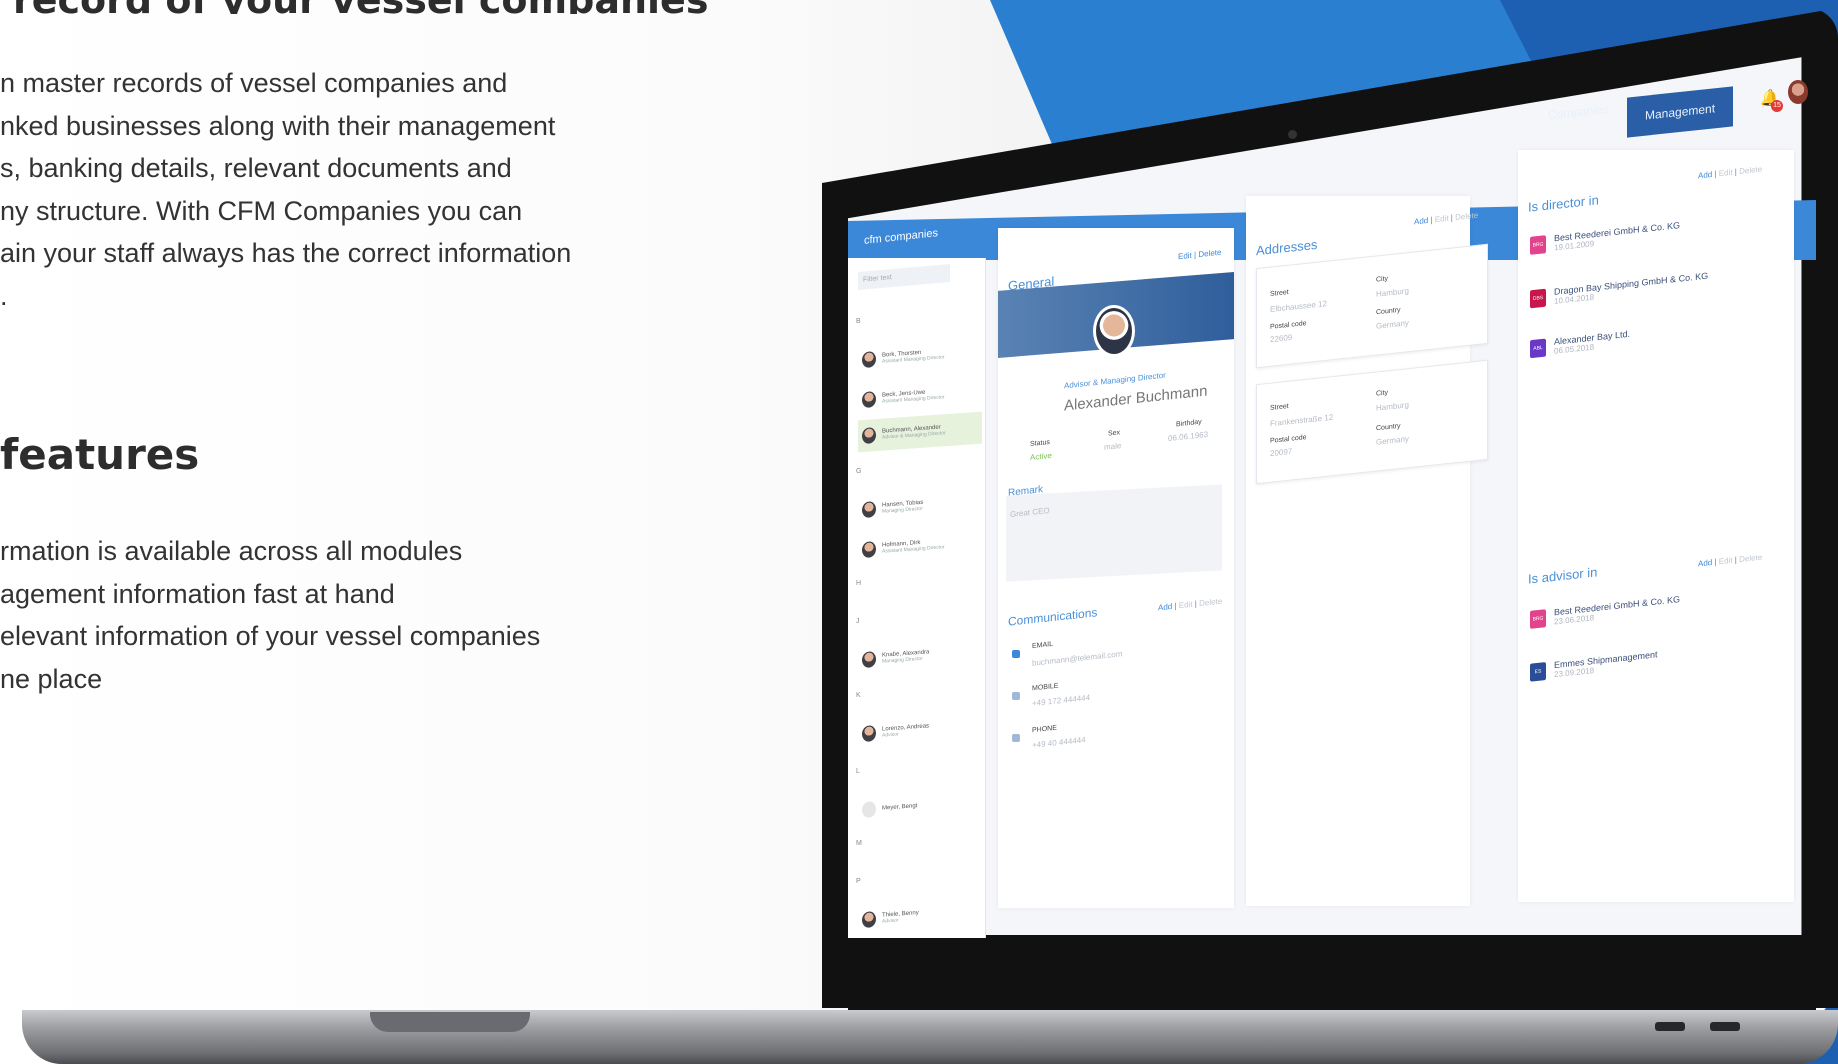 This screenshot has width=1838, height=1064. Describe the element at coordinates (1114, 533) in the screenshot. I see `remark-field` at that location.